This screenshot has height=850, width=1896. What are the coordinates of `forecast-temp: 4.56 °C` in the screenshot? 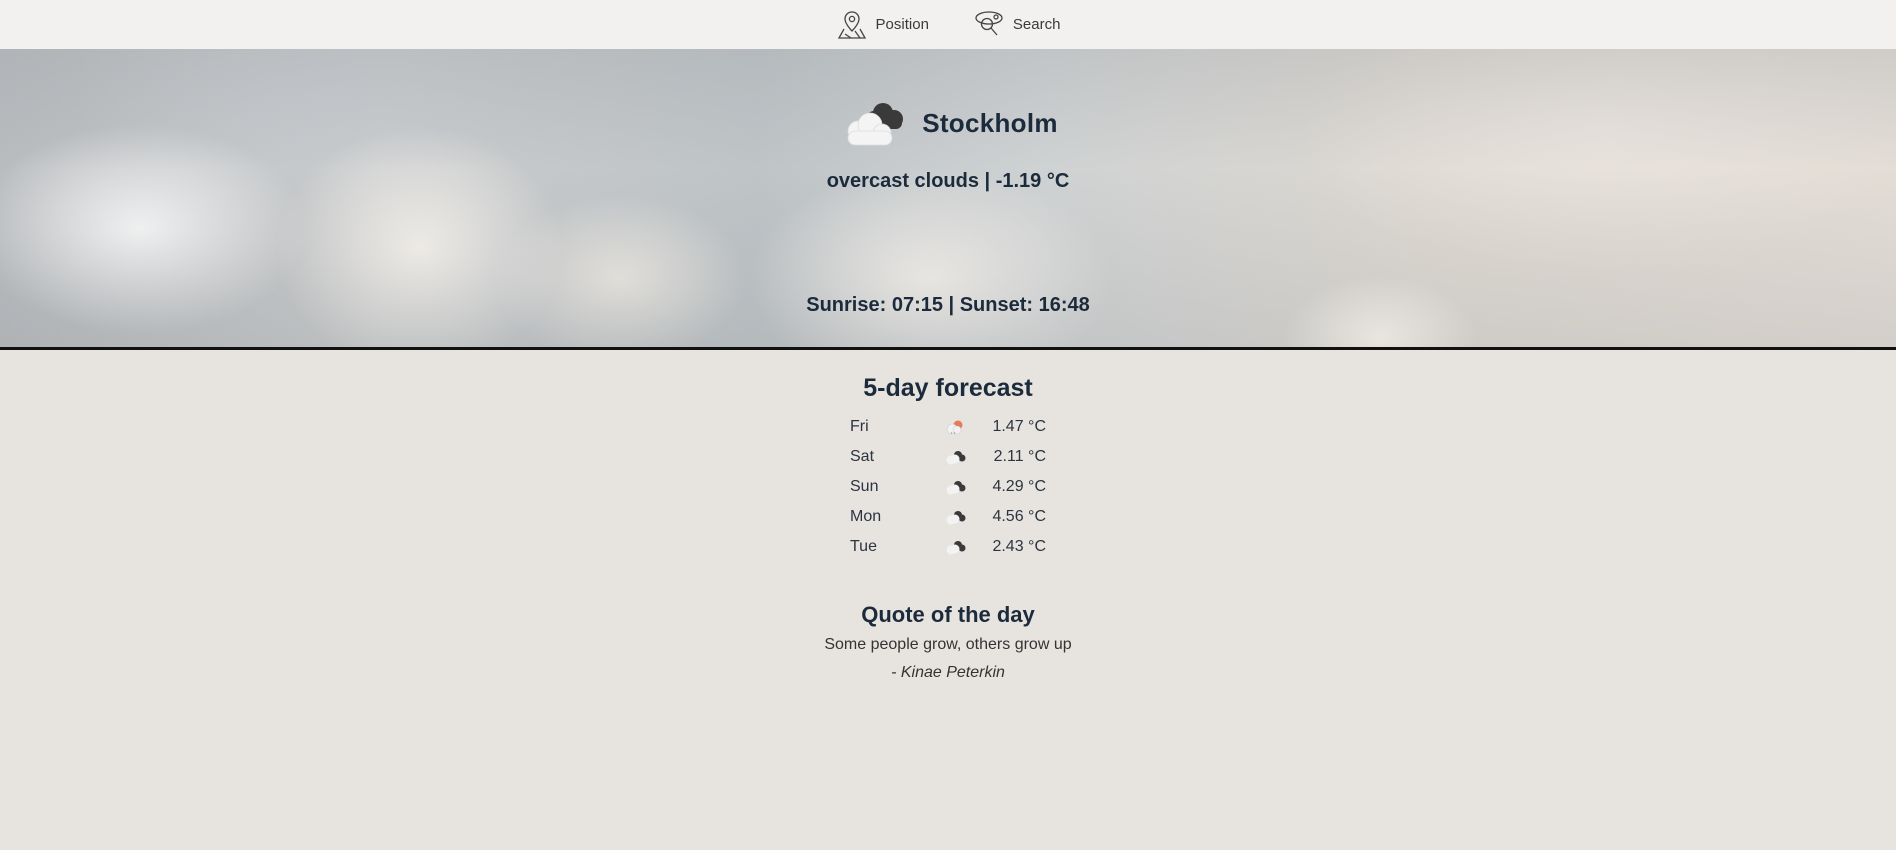 It's located at (1019, 516).